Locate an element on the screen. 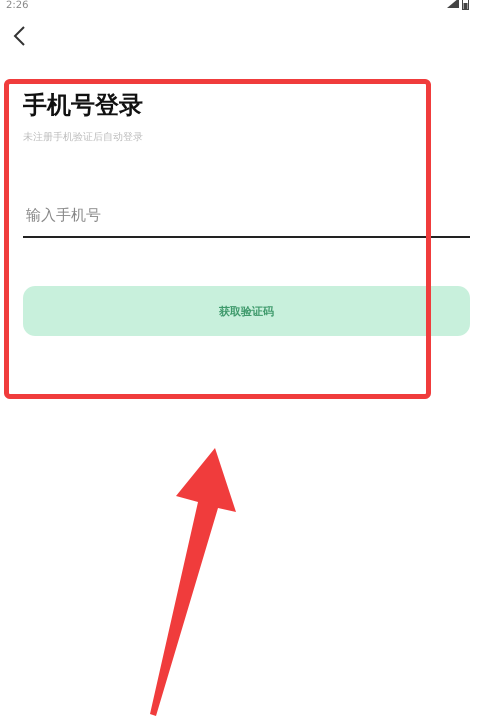  battery-icon is located at coordinates (465, 5).